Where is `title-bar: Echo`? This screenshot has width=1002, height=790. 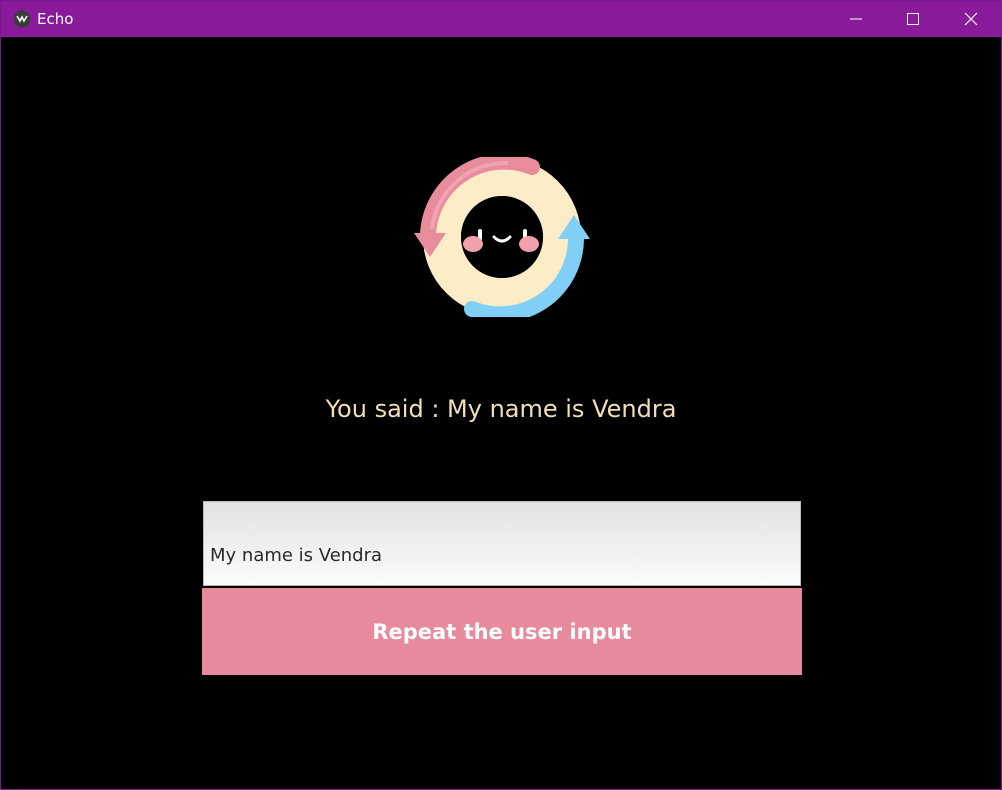 title-bar: Echo is located at coordinates (501, 19).